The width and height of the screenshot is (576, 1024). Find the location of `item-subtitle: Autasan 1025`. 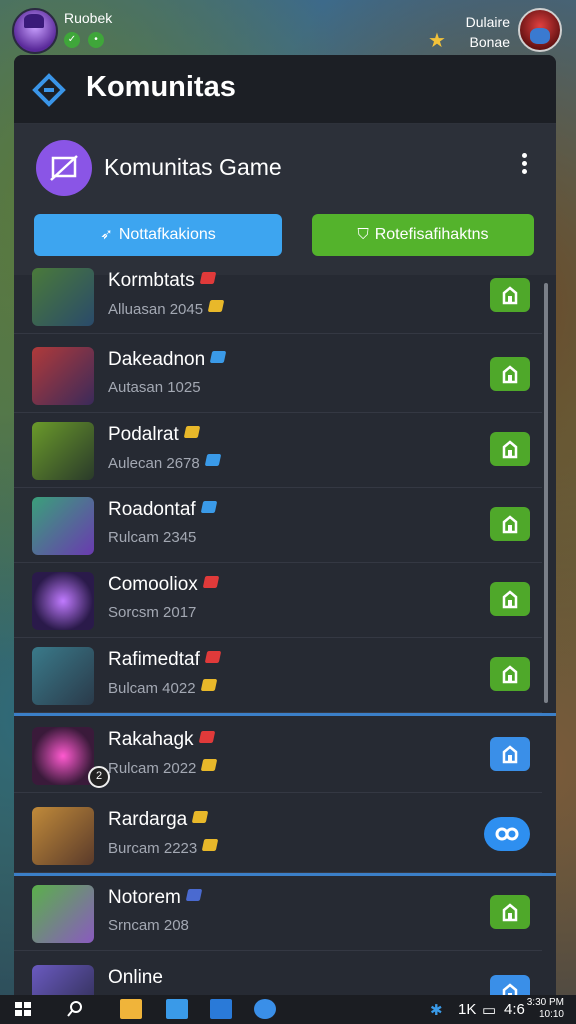

item-subtitle: Autasan 1025 is located at coordinates (154, 387).